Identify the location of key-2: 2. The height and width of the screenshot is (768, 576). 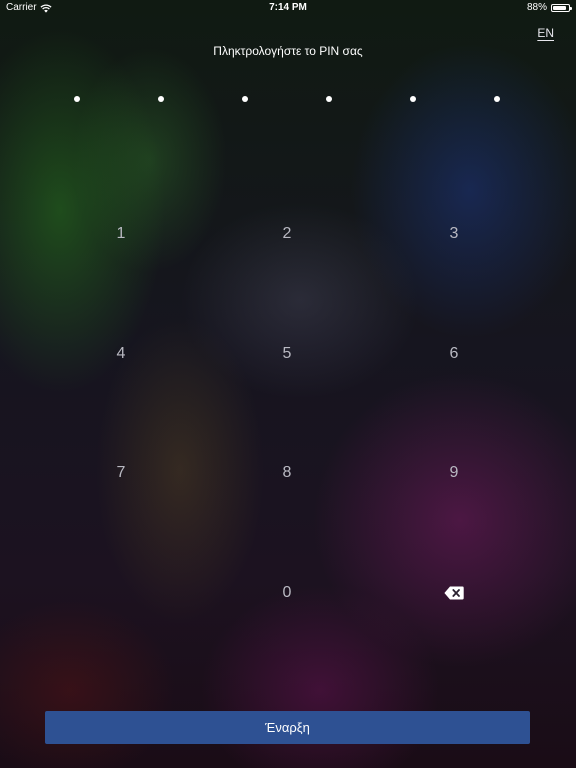
(287, 234).